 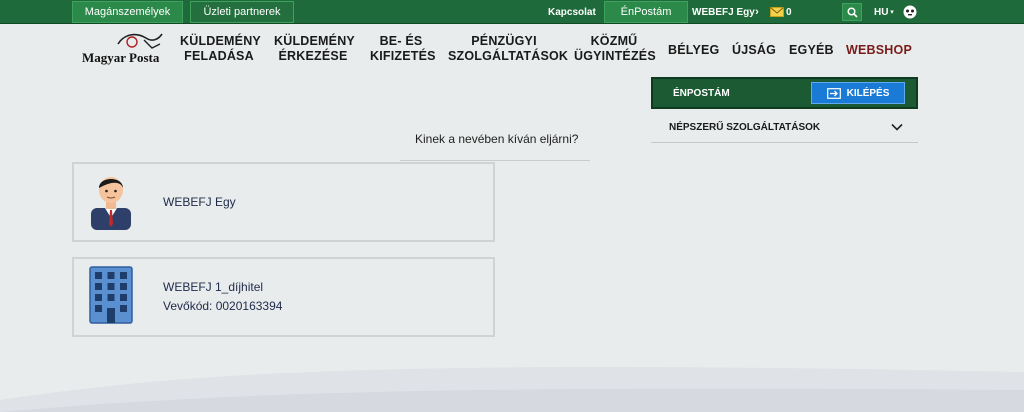 What do you see at coordinates (852, 12) in the screenshot?
I see `search-icon` at bounding box center [852, 12].